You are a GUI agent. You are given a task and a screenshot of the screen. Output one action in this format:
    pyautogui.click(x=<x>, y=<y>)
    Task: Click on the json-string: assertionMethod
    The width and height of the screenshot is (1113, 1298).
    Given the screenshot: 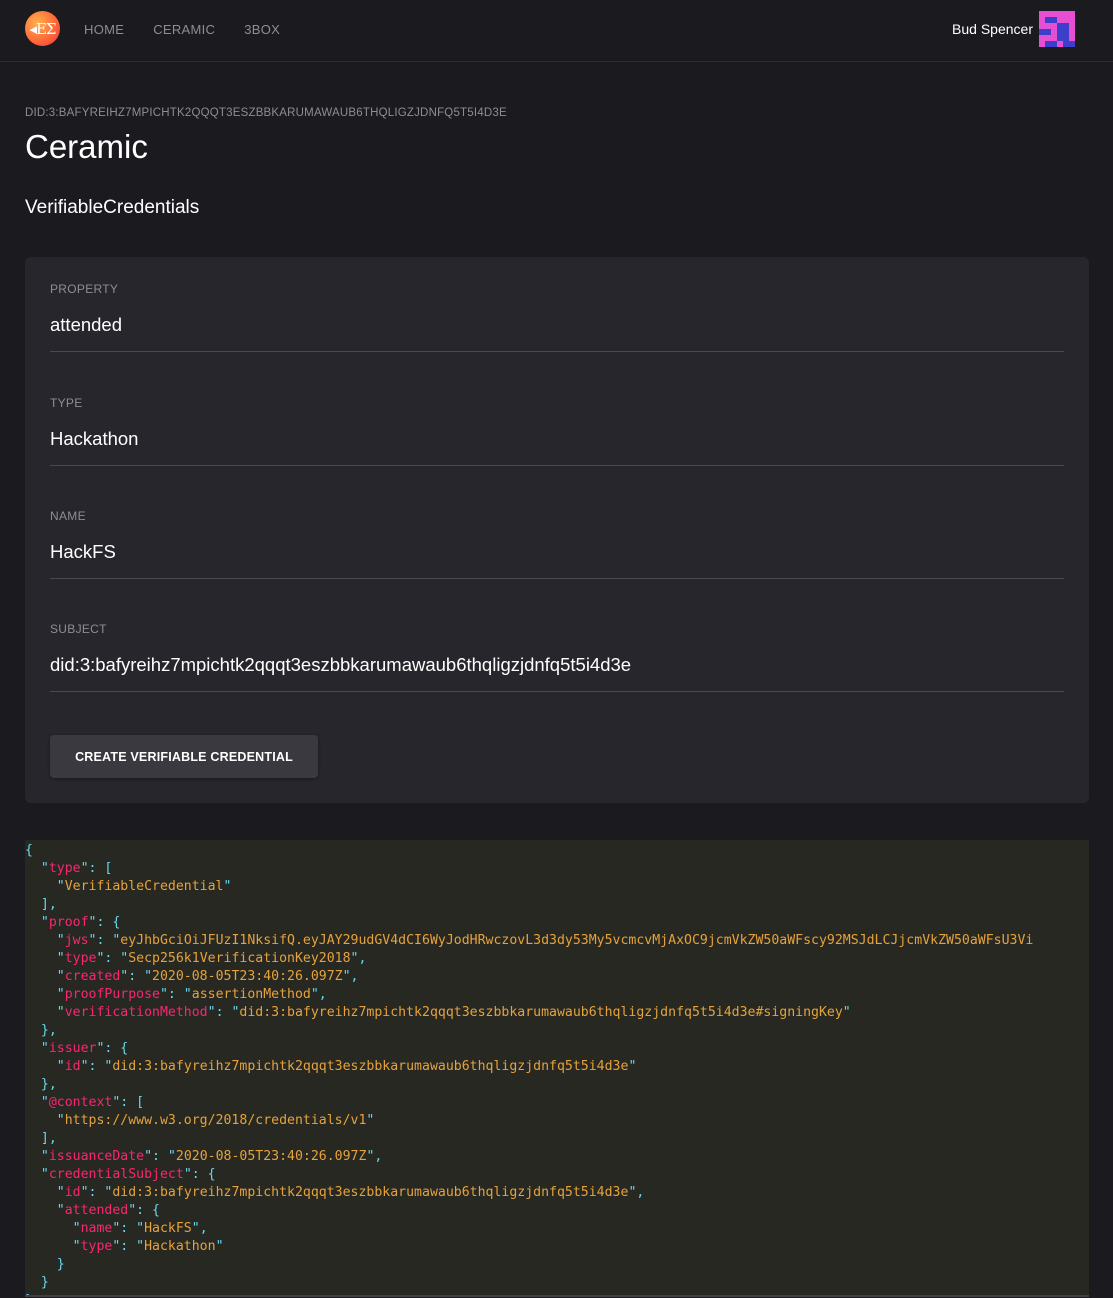 What is the action you would take?
    pyautogui.click(x=251, y=994)
    